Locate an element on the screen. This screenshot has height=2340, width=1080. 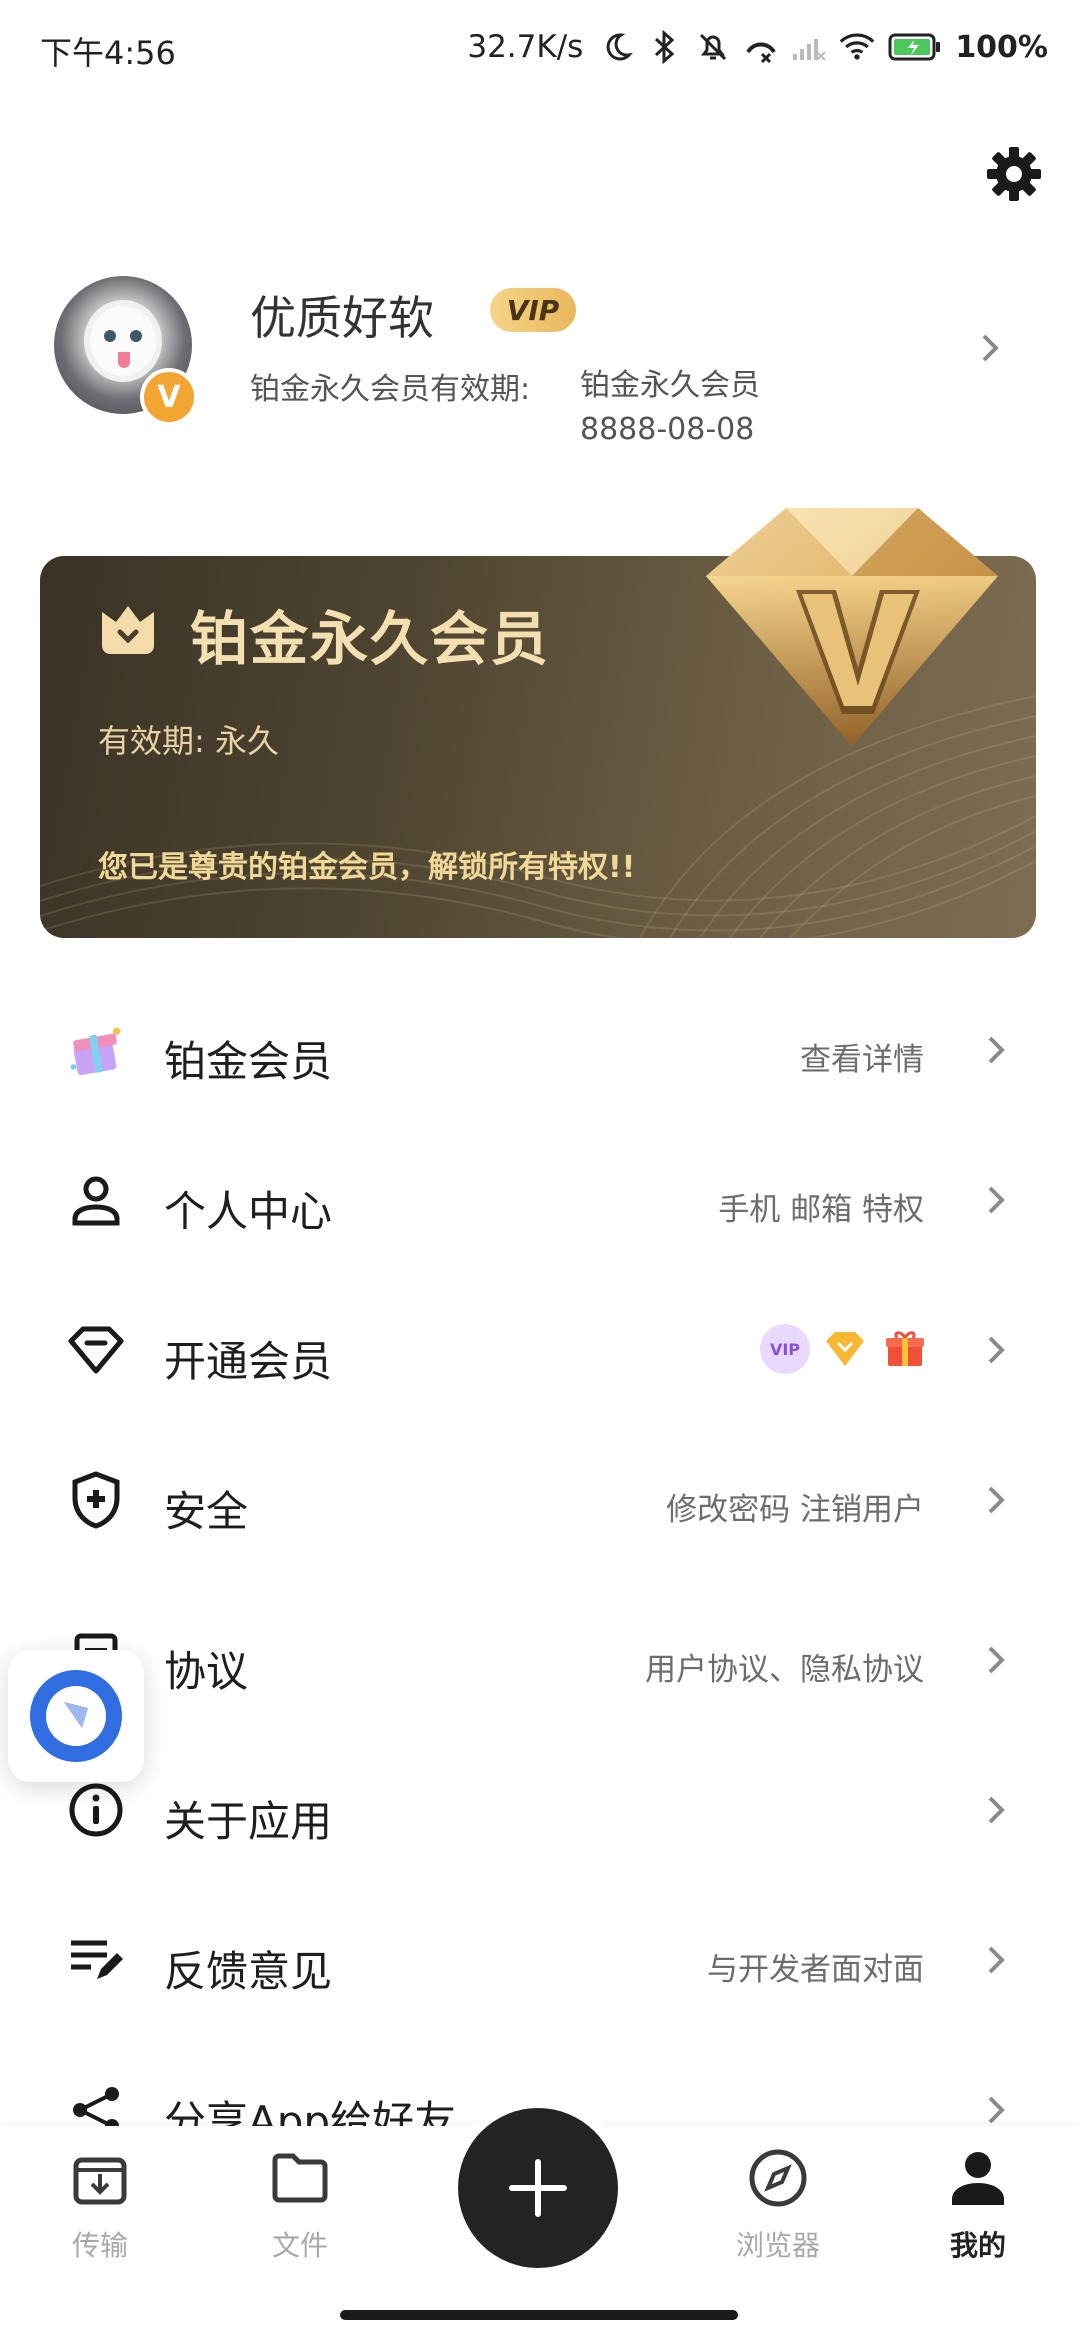
nav-label: 我的 is located at coordinates (977, 2245).